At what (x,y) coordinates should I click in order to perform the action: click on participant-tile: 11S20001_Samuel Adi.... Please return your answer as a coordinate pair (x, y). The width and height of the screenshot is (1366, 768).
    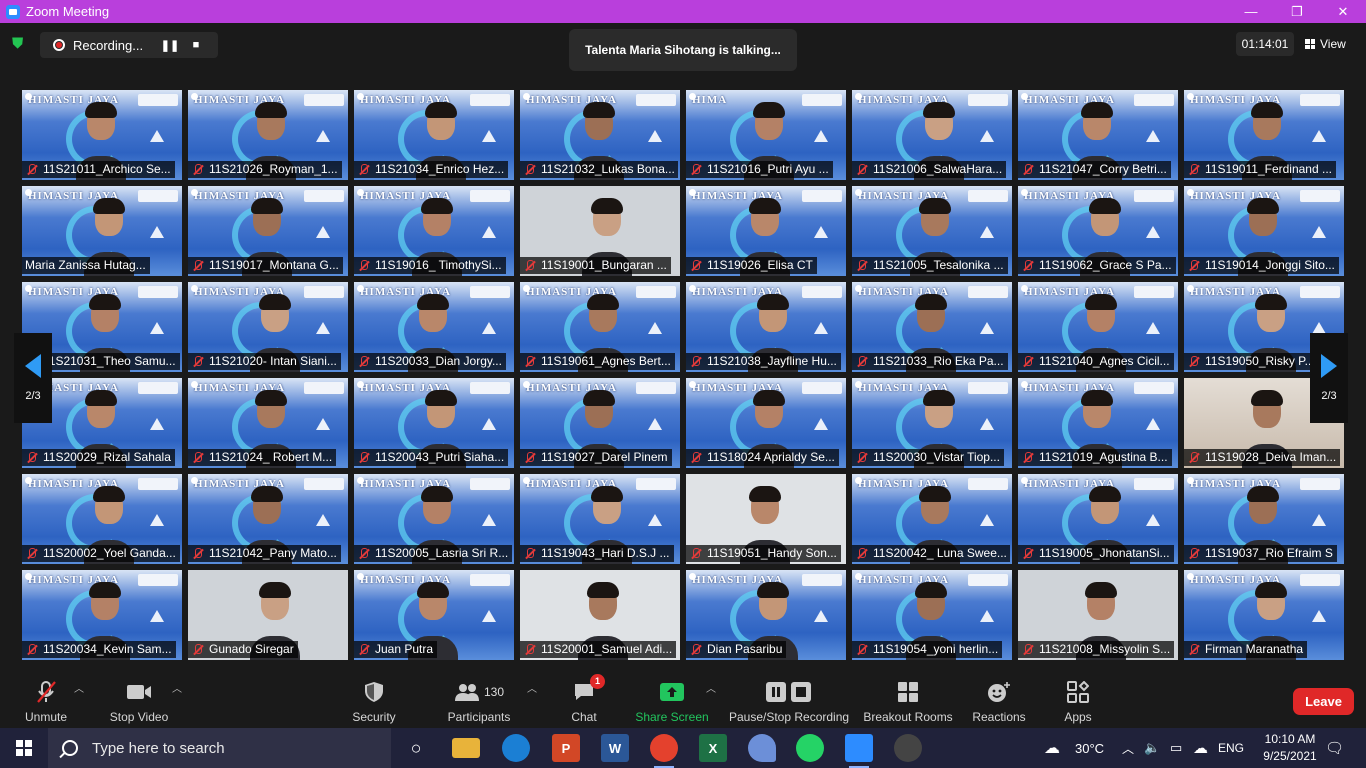
    Looking at the image, I should click on (600, 615).